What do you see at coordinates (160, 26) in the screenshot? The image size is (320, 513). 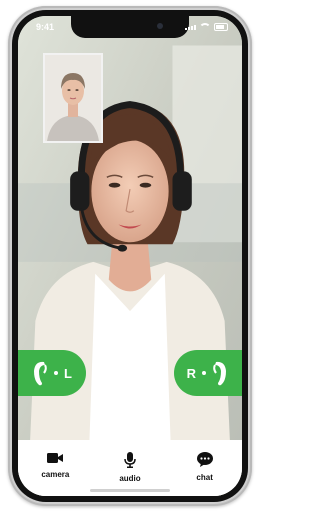 I see `front-camera` at bounding box center [160, 26].